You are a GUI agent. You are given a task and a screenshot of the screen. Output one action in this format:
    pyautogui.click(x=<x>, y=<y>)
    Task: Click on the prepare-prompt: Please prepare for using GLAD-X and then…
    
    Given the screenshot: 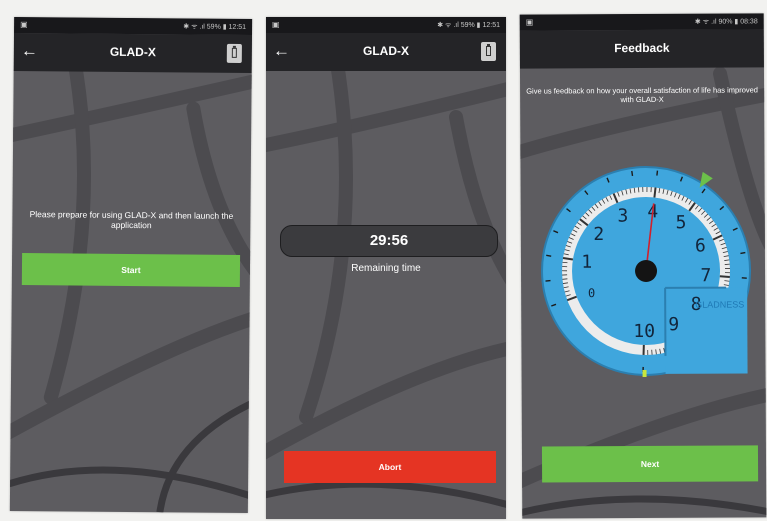 What is the action you would take?
    pyautogui.click(x=131, y=220)
    